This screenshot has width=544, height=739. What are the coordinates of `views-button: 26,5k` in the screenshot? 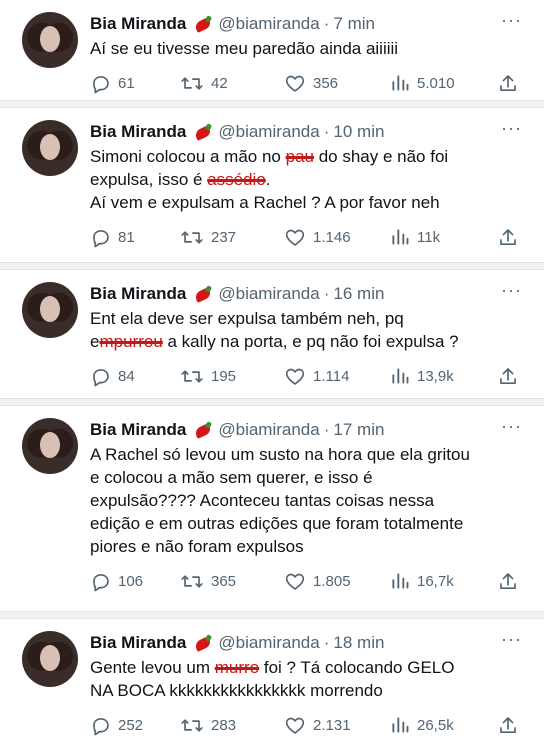 It's located at (444, 725).